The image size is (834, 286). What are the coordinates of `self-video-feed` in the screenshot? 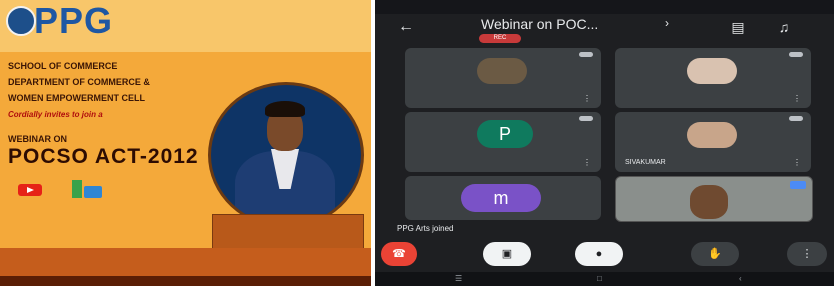 It's located at (714, 199).